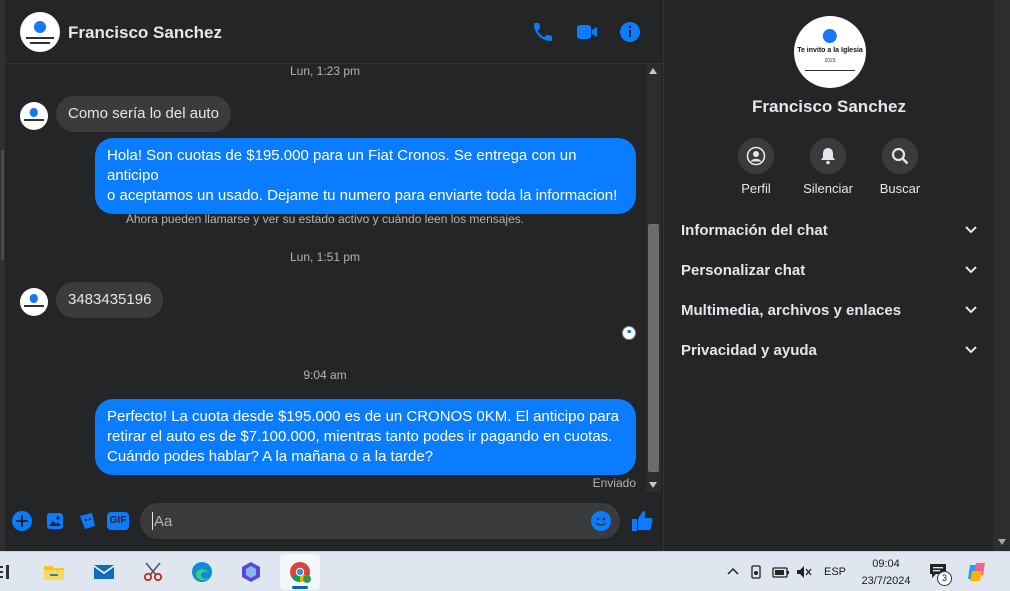  I want to click on phone-icon, so click(543, 32).